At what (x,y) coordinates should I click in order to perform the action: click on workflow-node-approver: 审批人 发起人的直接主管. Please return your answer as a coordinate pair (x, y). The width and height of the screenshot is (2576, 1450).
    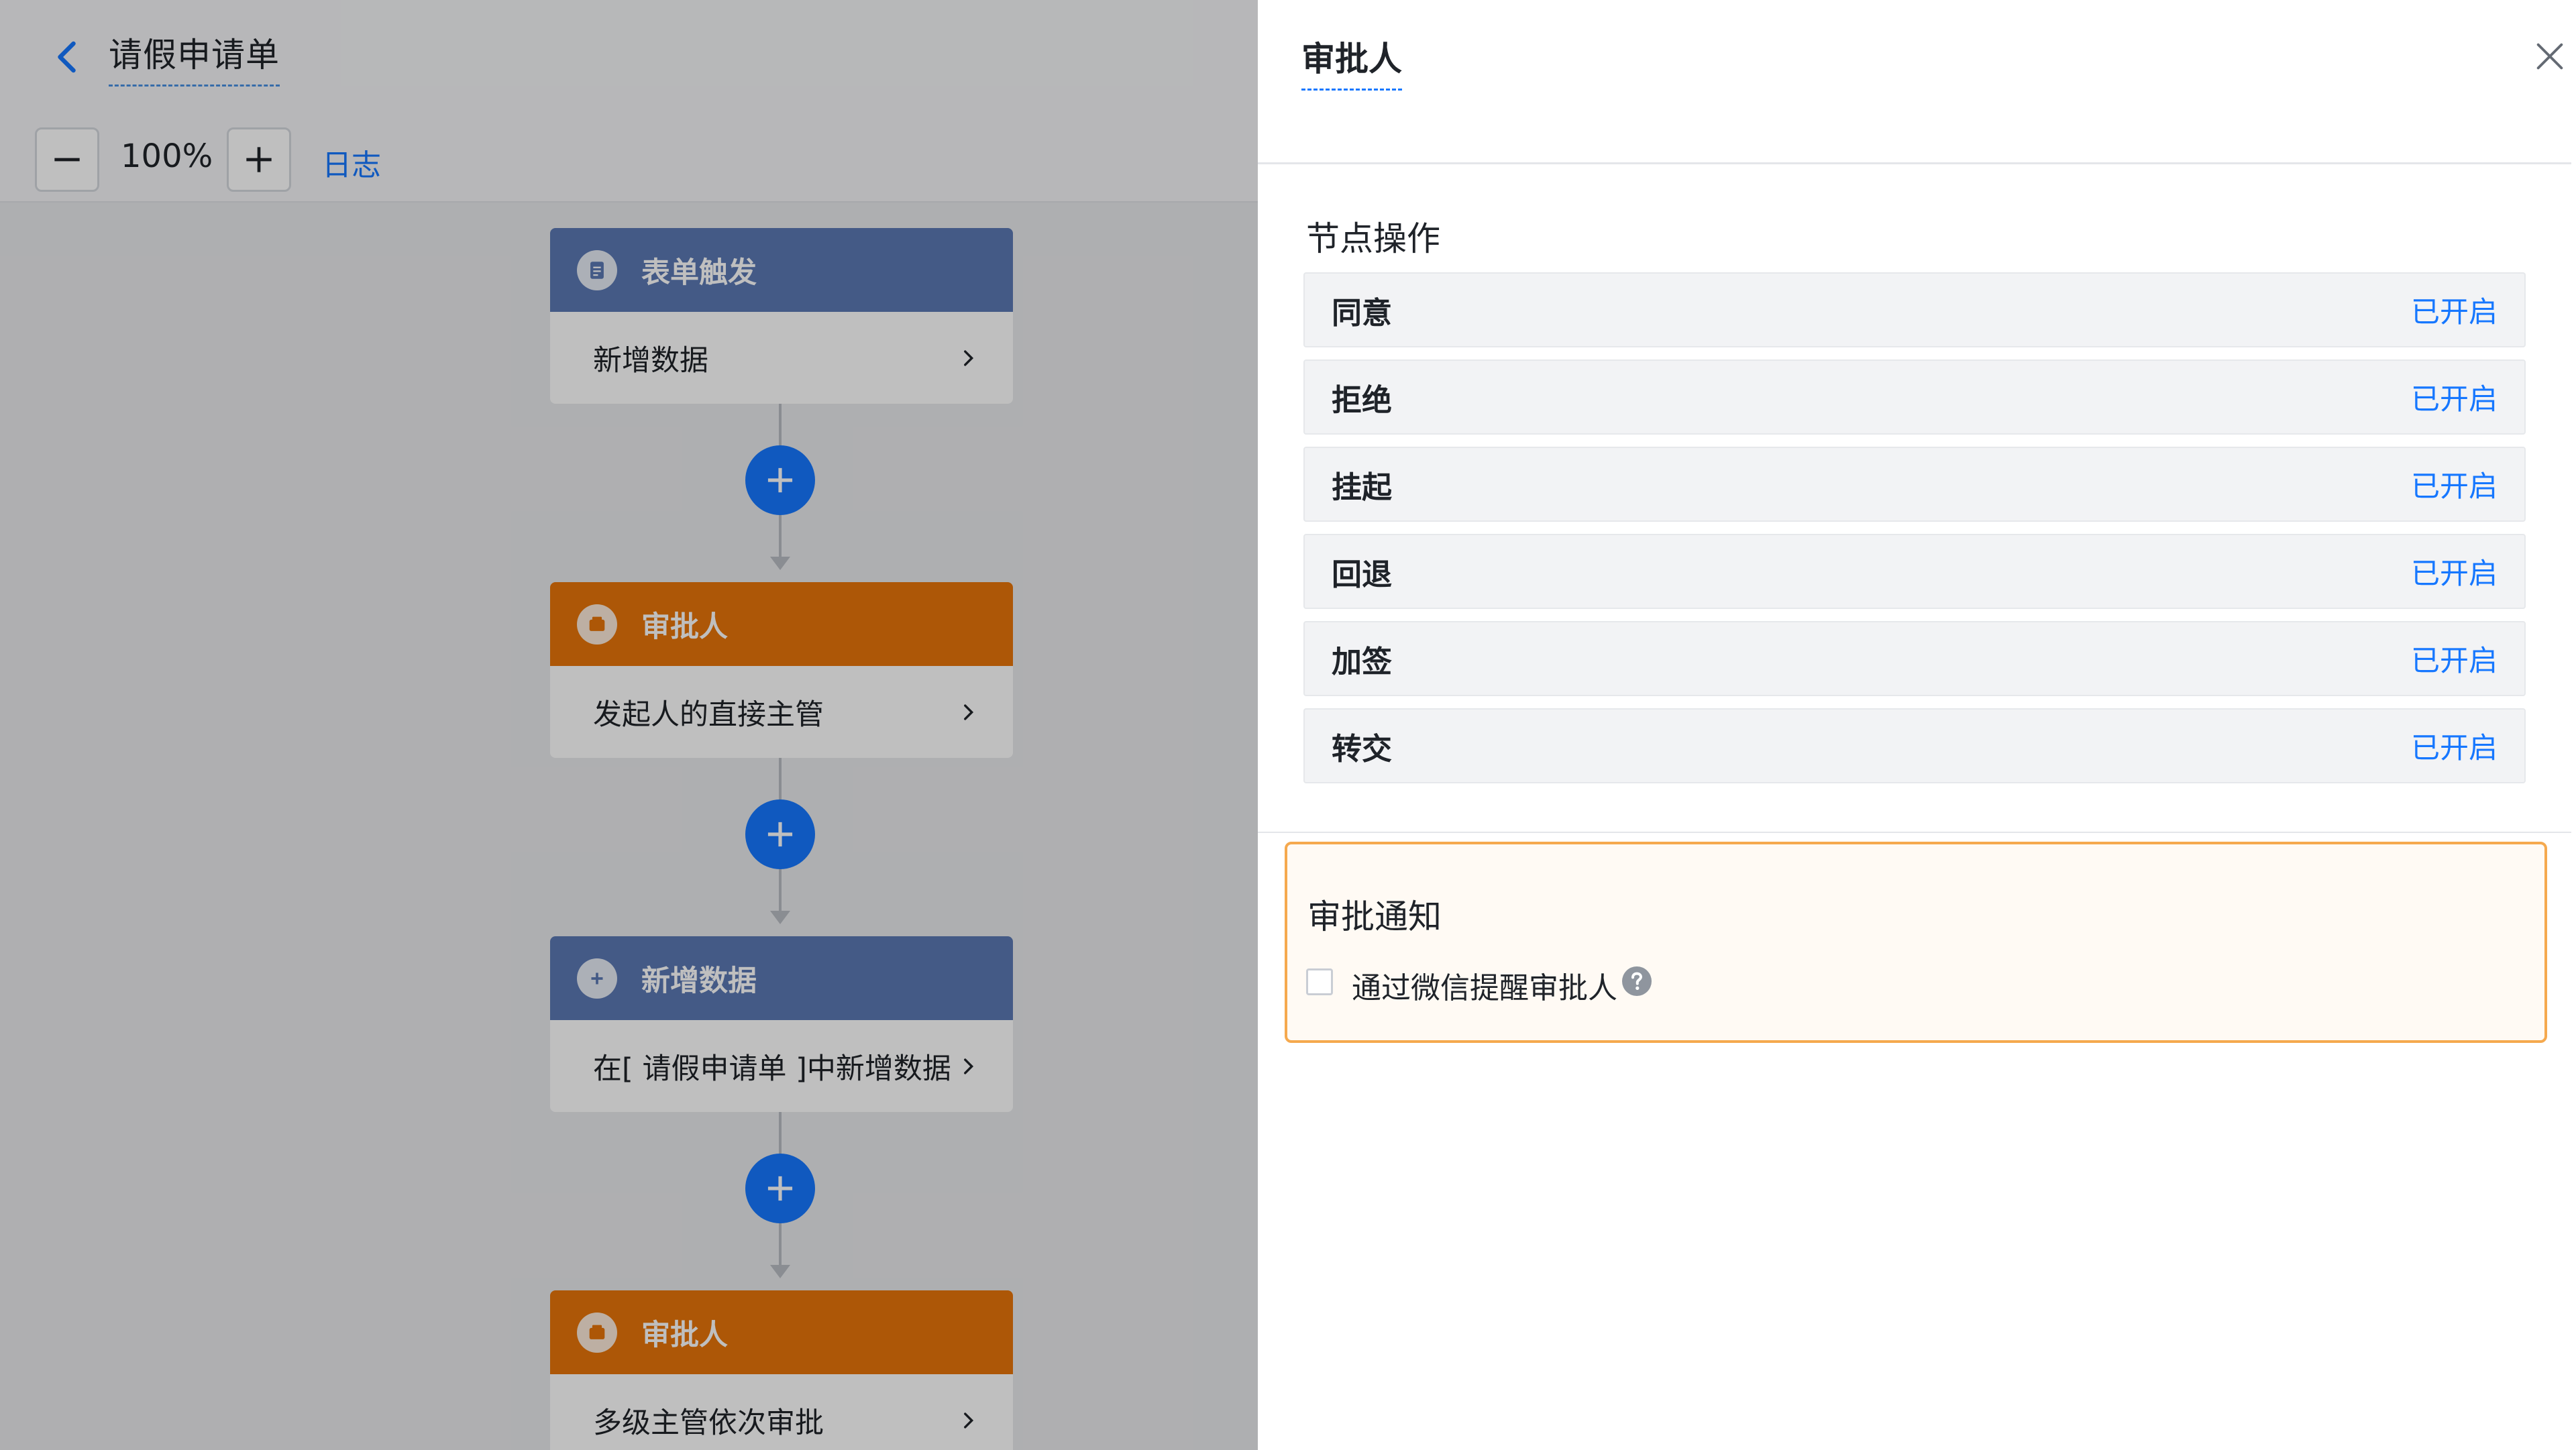
    Looking at the image, I should click on (781, 670).